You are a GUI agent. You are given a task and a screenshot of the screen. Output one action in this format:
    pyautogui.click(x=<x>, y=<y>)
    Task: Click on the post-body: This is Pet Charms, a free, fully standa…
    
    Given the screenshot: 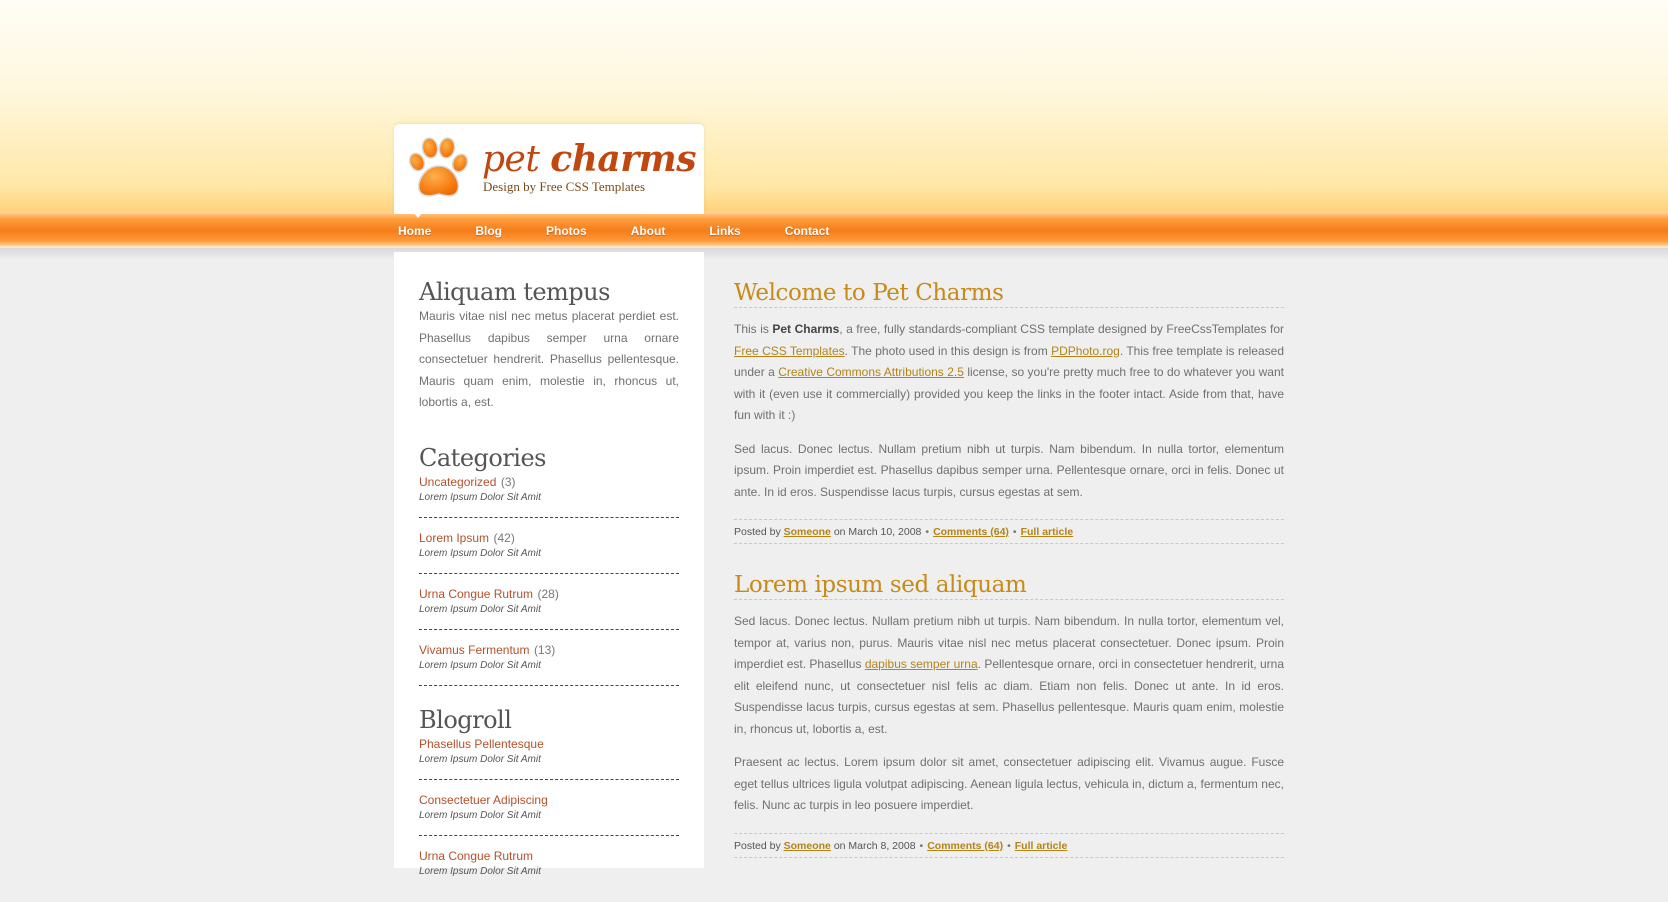 What is the action you would take?
    pyautogui.click(x=1009, y=411)
    